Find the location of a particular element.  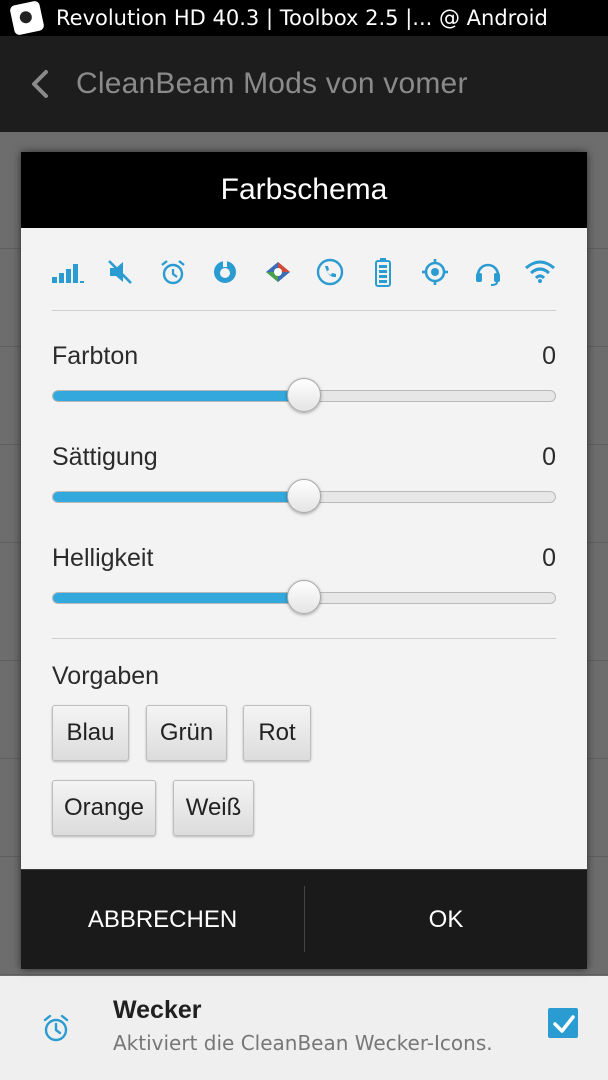

slider-label: Sättigung is located at coordinates (105, 457).